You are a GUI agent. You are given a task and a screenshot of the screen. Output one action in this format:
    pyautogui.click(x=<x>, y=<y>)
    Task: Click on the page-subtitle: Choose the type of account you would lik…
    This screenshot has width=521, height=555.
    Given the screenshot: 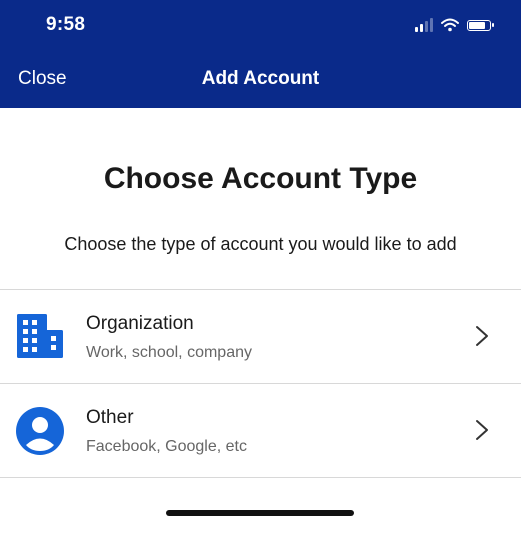 What is the action you would take?
    pyautogui.click(x=260, y=244)
    